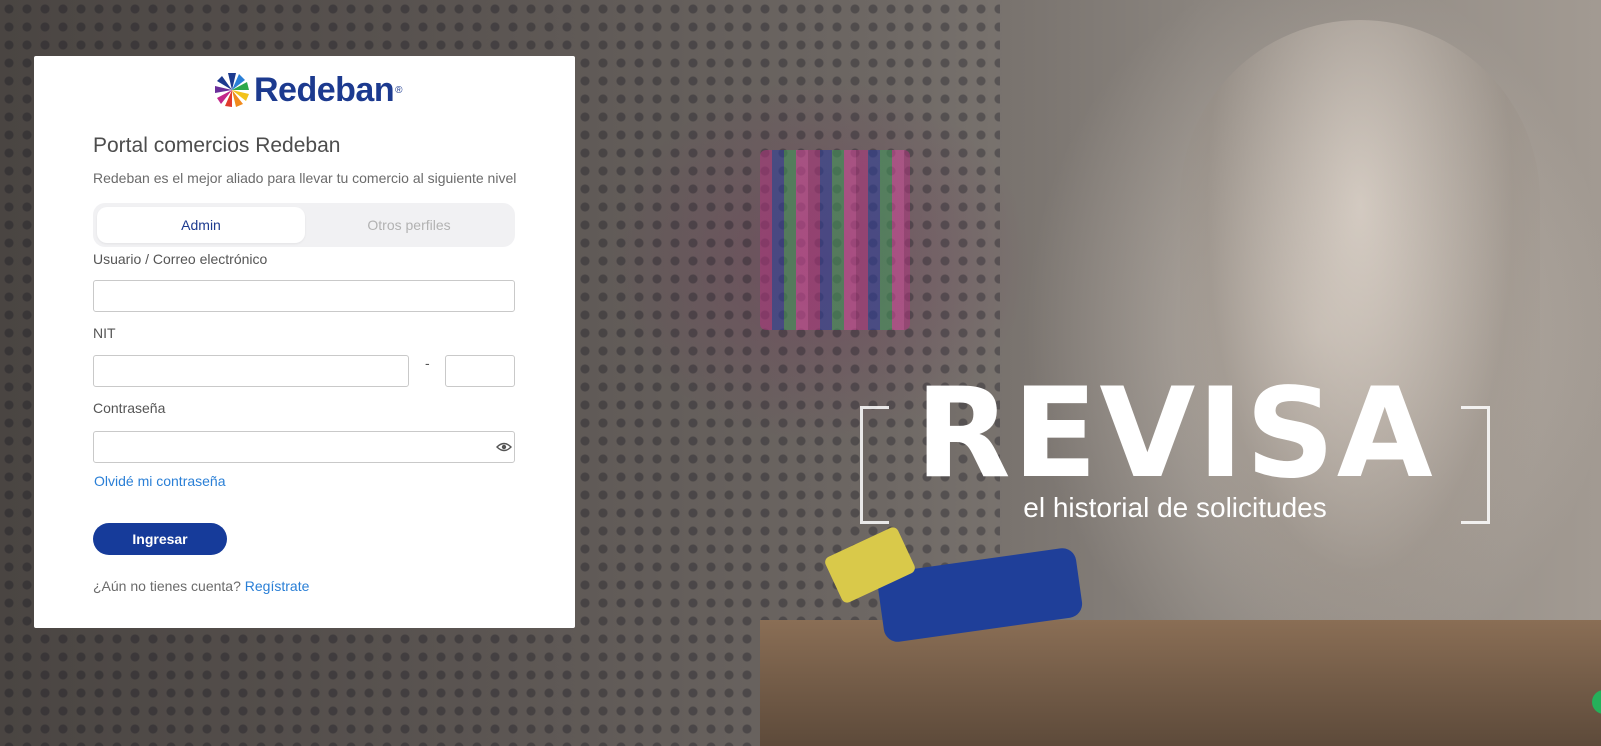 The height and width of the screenshot is (746, 1601). I want to click on password-input, so click(304, 447).